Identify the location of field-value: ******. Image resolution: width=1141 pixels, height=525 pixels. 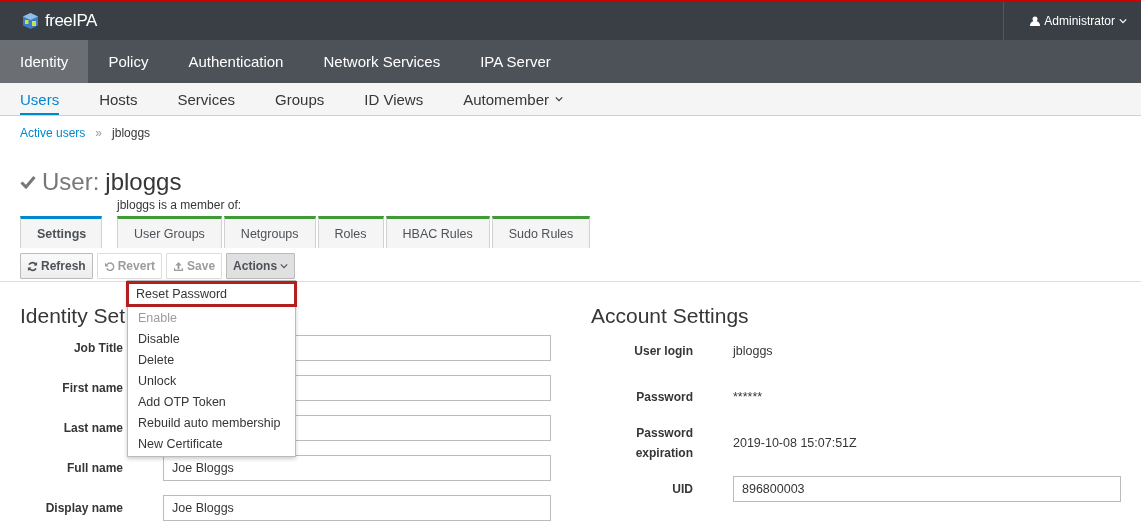
(748, 397).